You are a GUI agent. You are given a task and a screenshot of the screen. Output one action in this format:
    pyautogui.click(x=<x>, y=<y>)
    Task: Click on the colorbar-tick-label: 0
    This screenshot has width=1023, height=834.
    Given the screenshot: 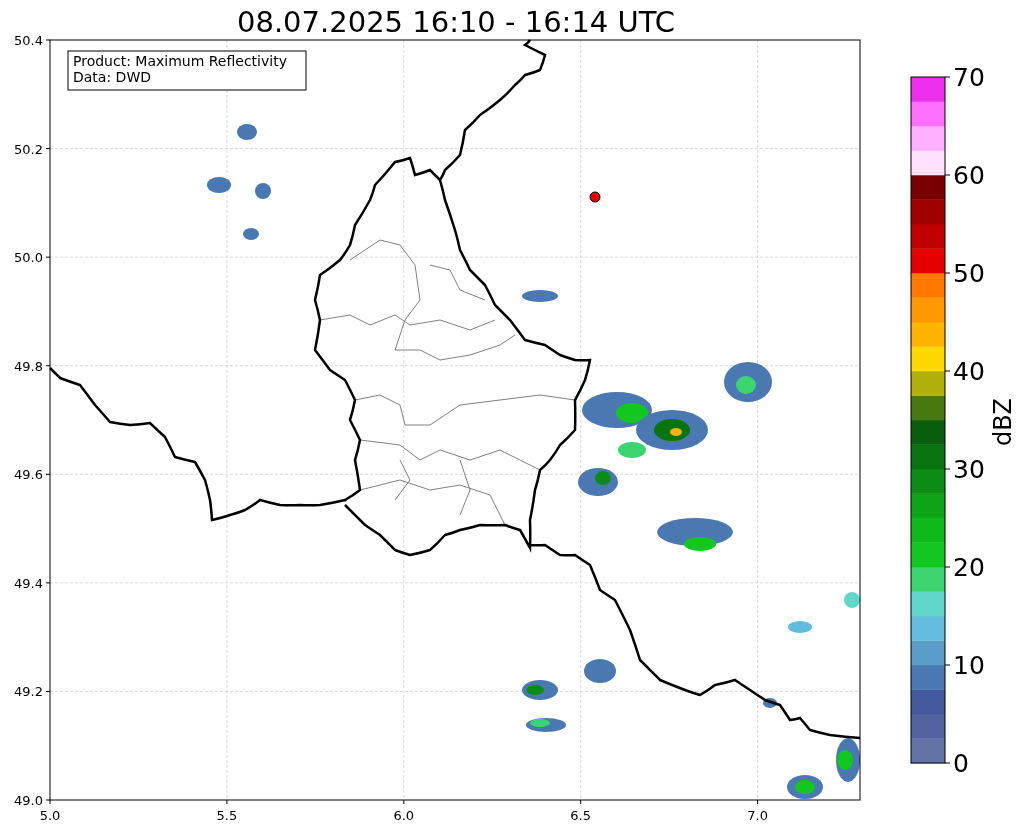 What is the action you would take?
    pyautogui.click(x=961, y=763)
    